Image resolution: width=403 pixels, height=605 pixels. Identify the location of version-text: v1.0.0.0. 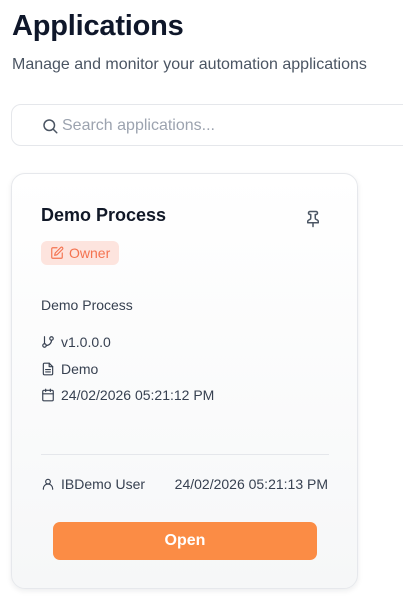
(86, 342).